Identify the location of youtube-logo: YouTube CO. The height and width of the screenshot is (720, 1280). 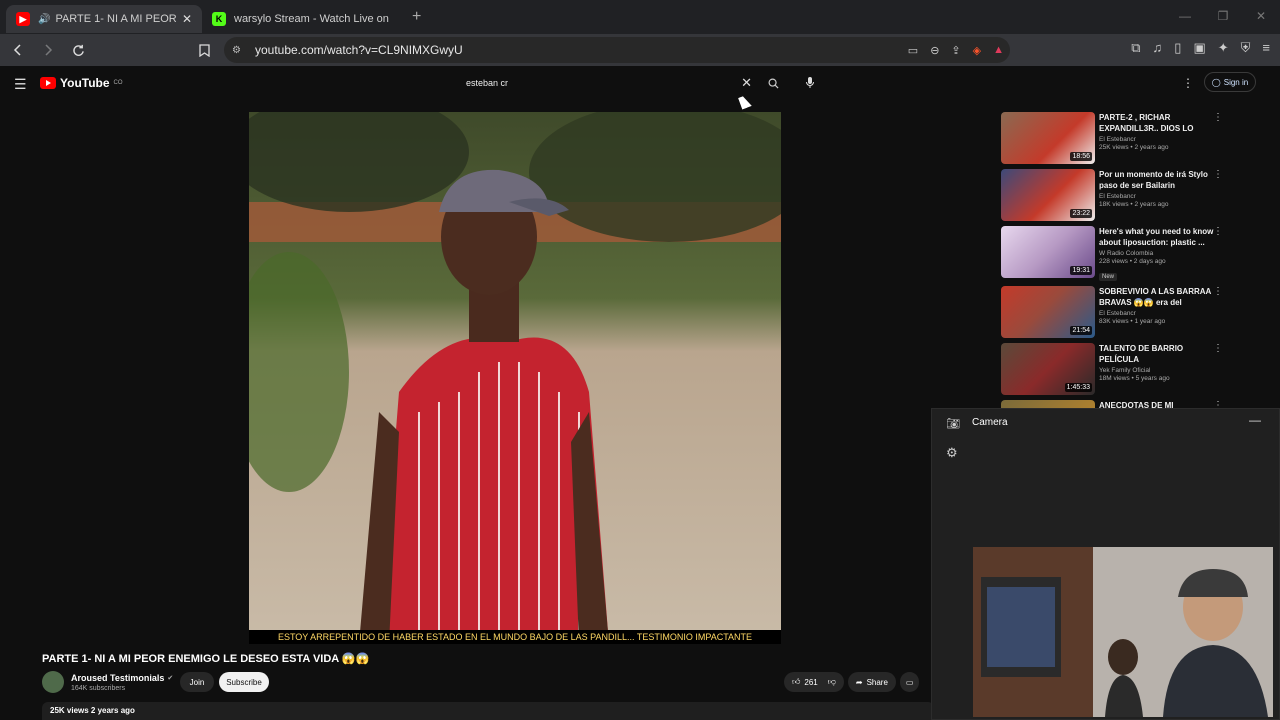
(81, 83).